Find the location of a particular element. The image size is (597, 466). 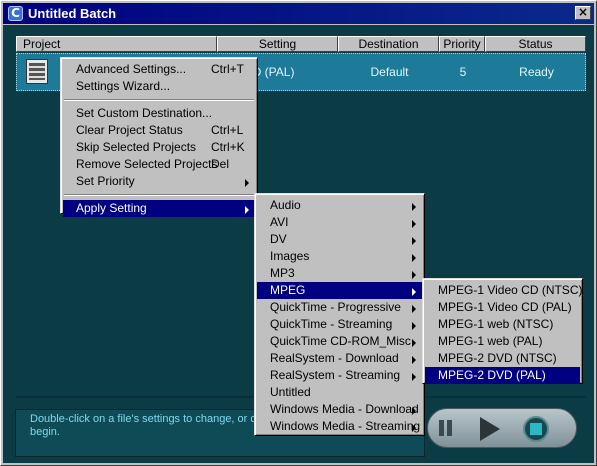

menu-item-audio: Audio is located at coordinates (339, 205).